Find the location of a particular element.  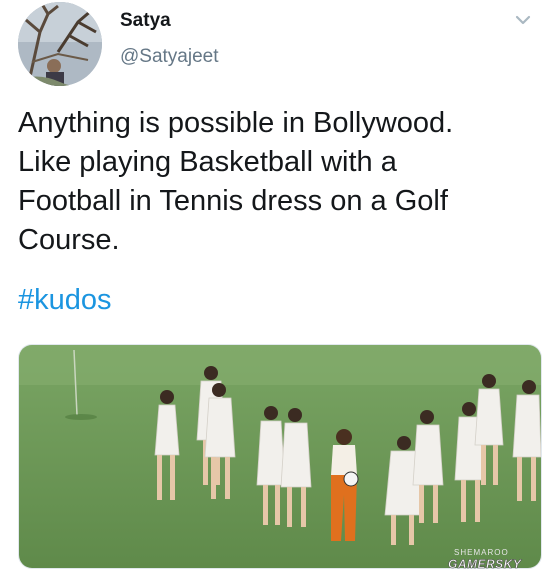

avatar is located at coordinates (60, 44).